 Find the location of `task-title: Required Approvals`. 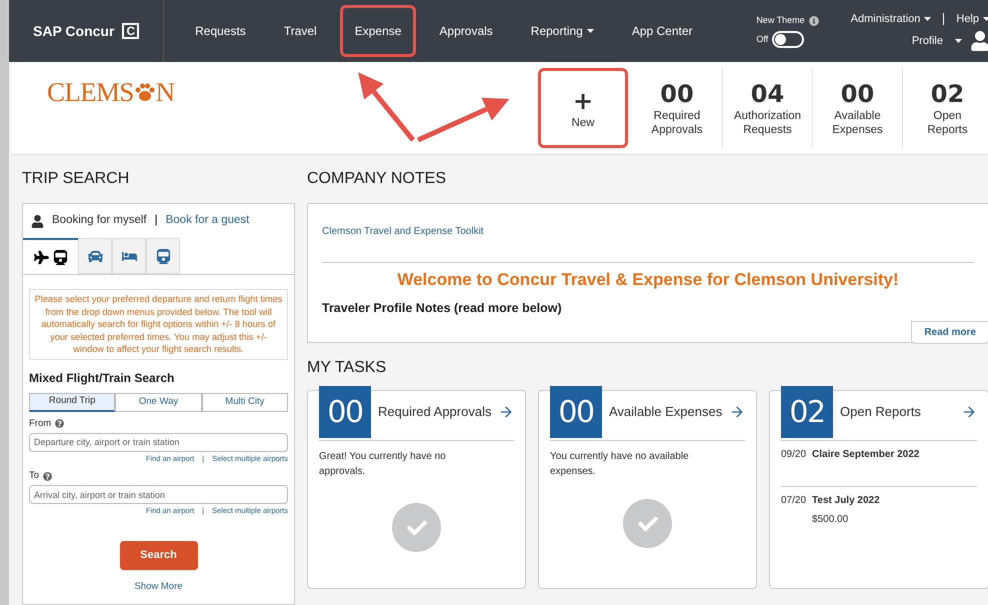

task-title: Required Approvals is located at coordinates (435, 412).